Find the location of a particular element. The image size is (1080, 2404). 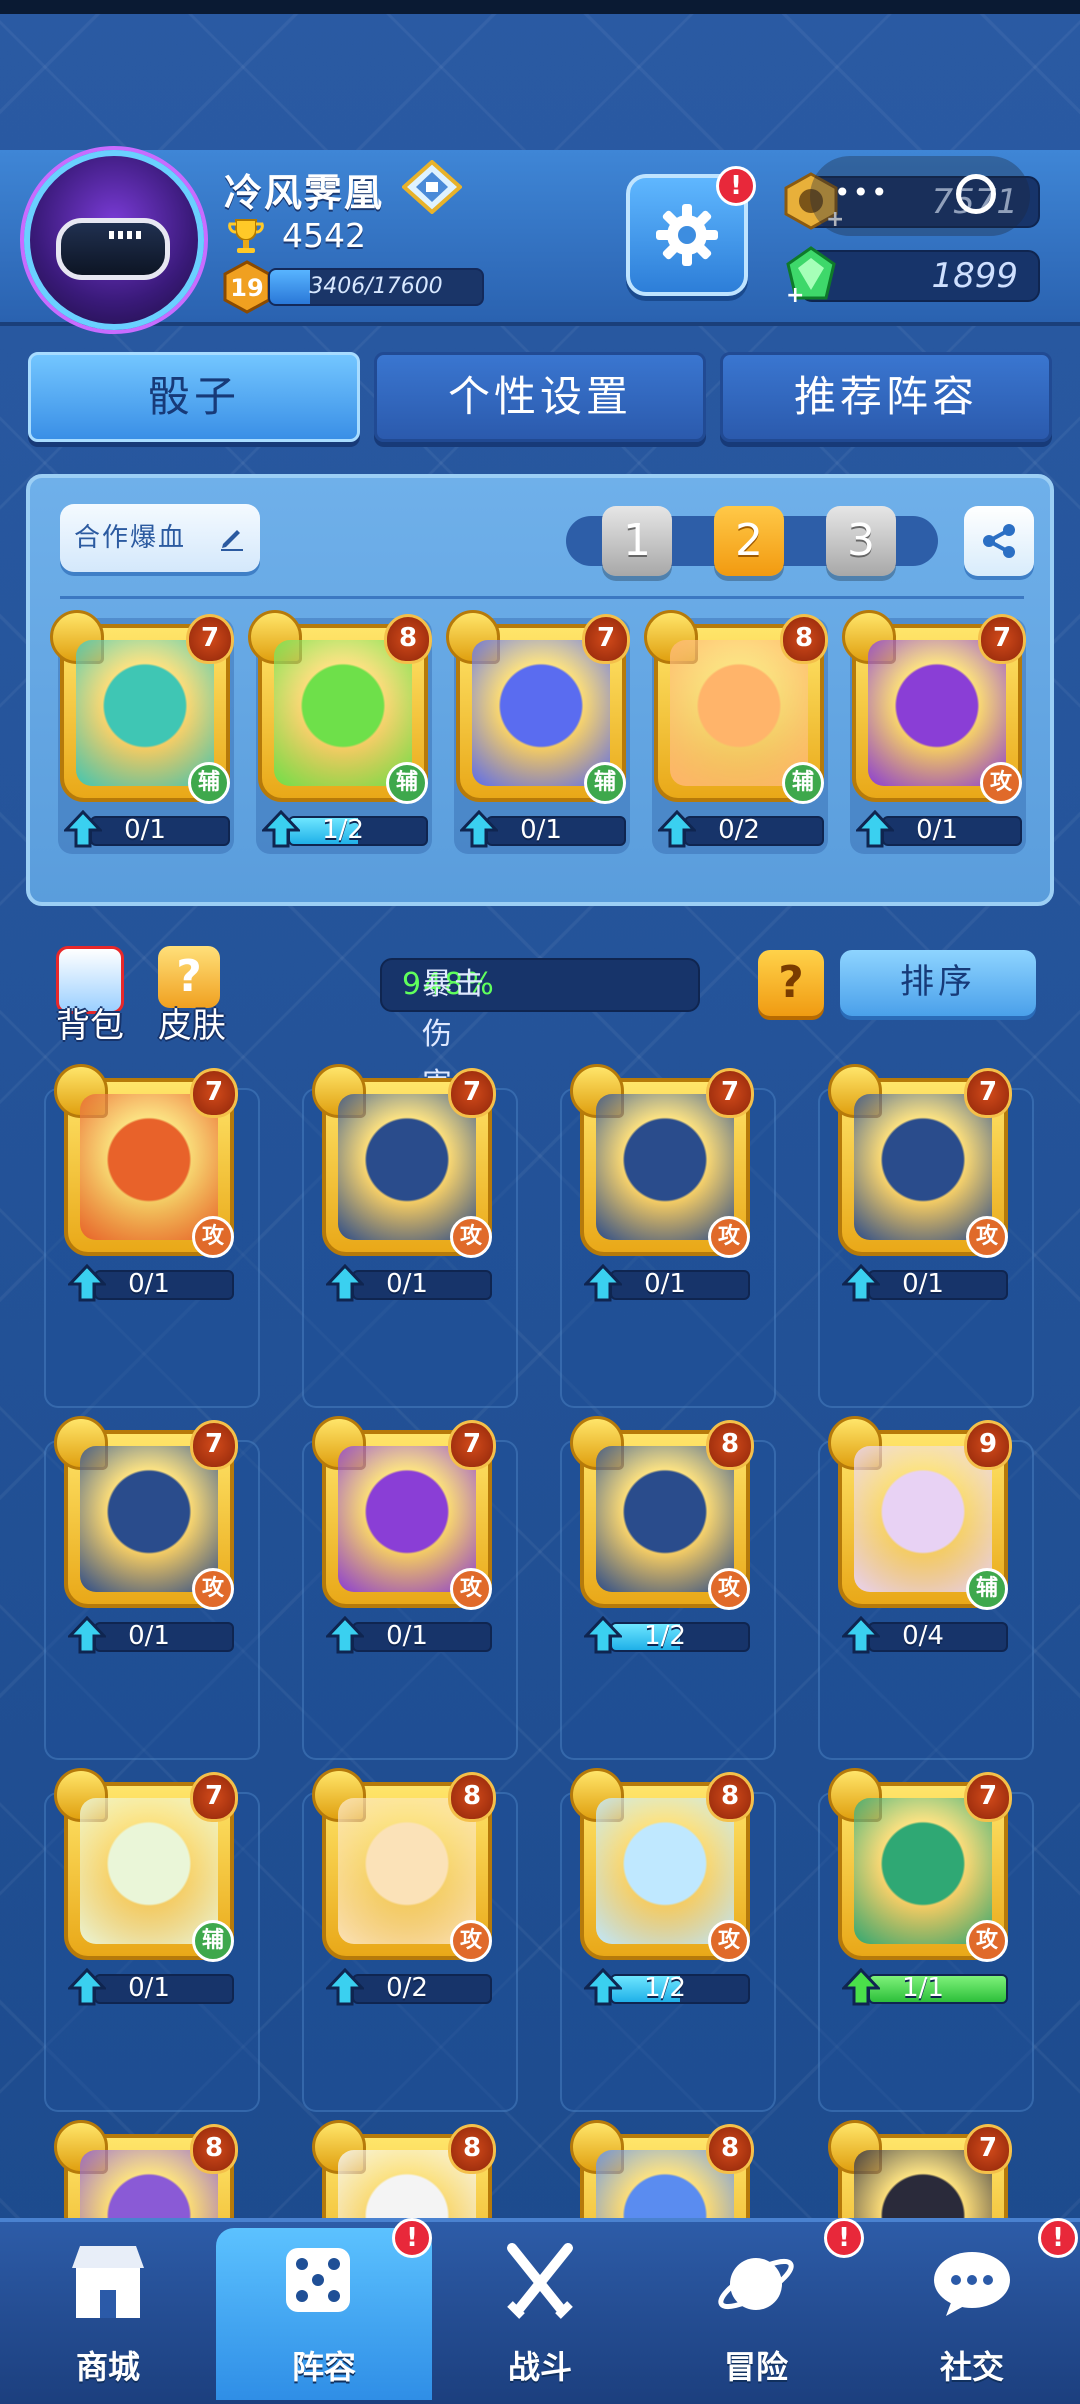

nav-label: 战斗 is located at coordinates (539, 2367).